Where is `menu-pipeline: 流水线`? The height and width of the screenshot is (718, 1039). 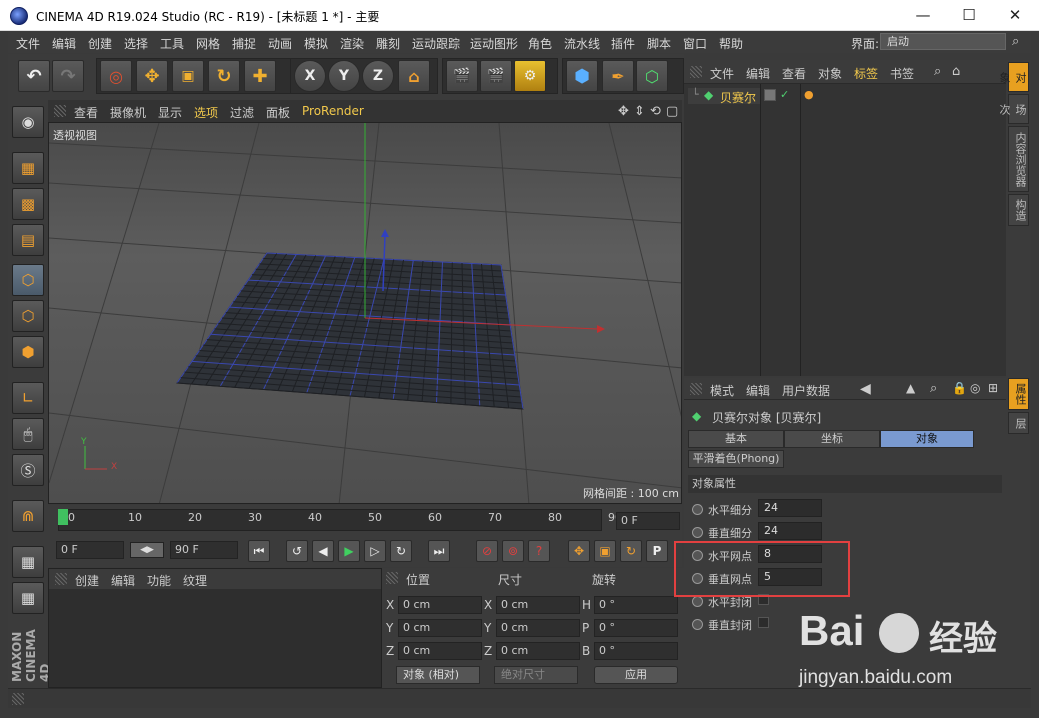 menu-pipeline: 流水线 is located at coordinates (582, 43).